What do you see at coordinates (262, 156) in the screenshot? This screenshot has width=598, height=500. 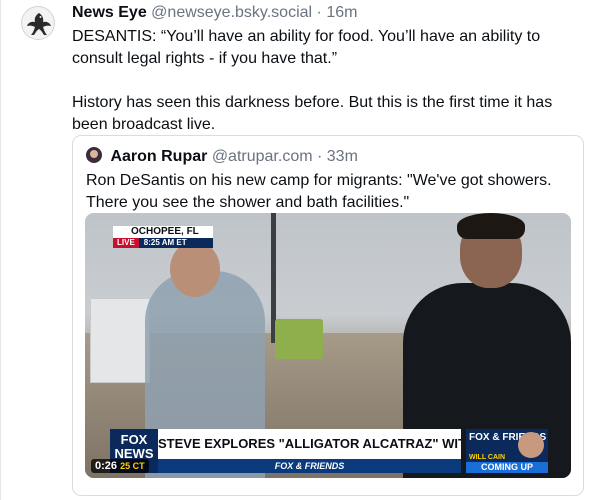 I see `quoted-author-handle: @atrupar.com` at bounding box center [262, 156].